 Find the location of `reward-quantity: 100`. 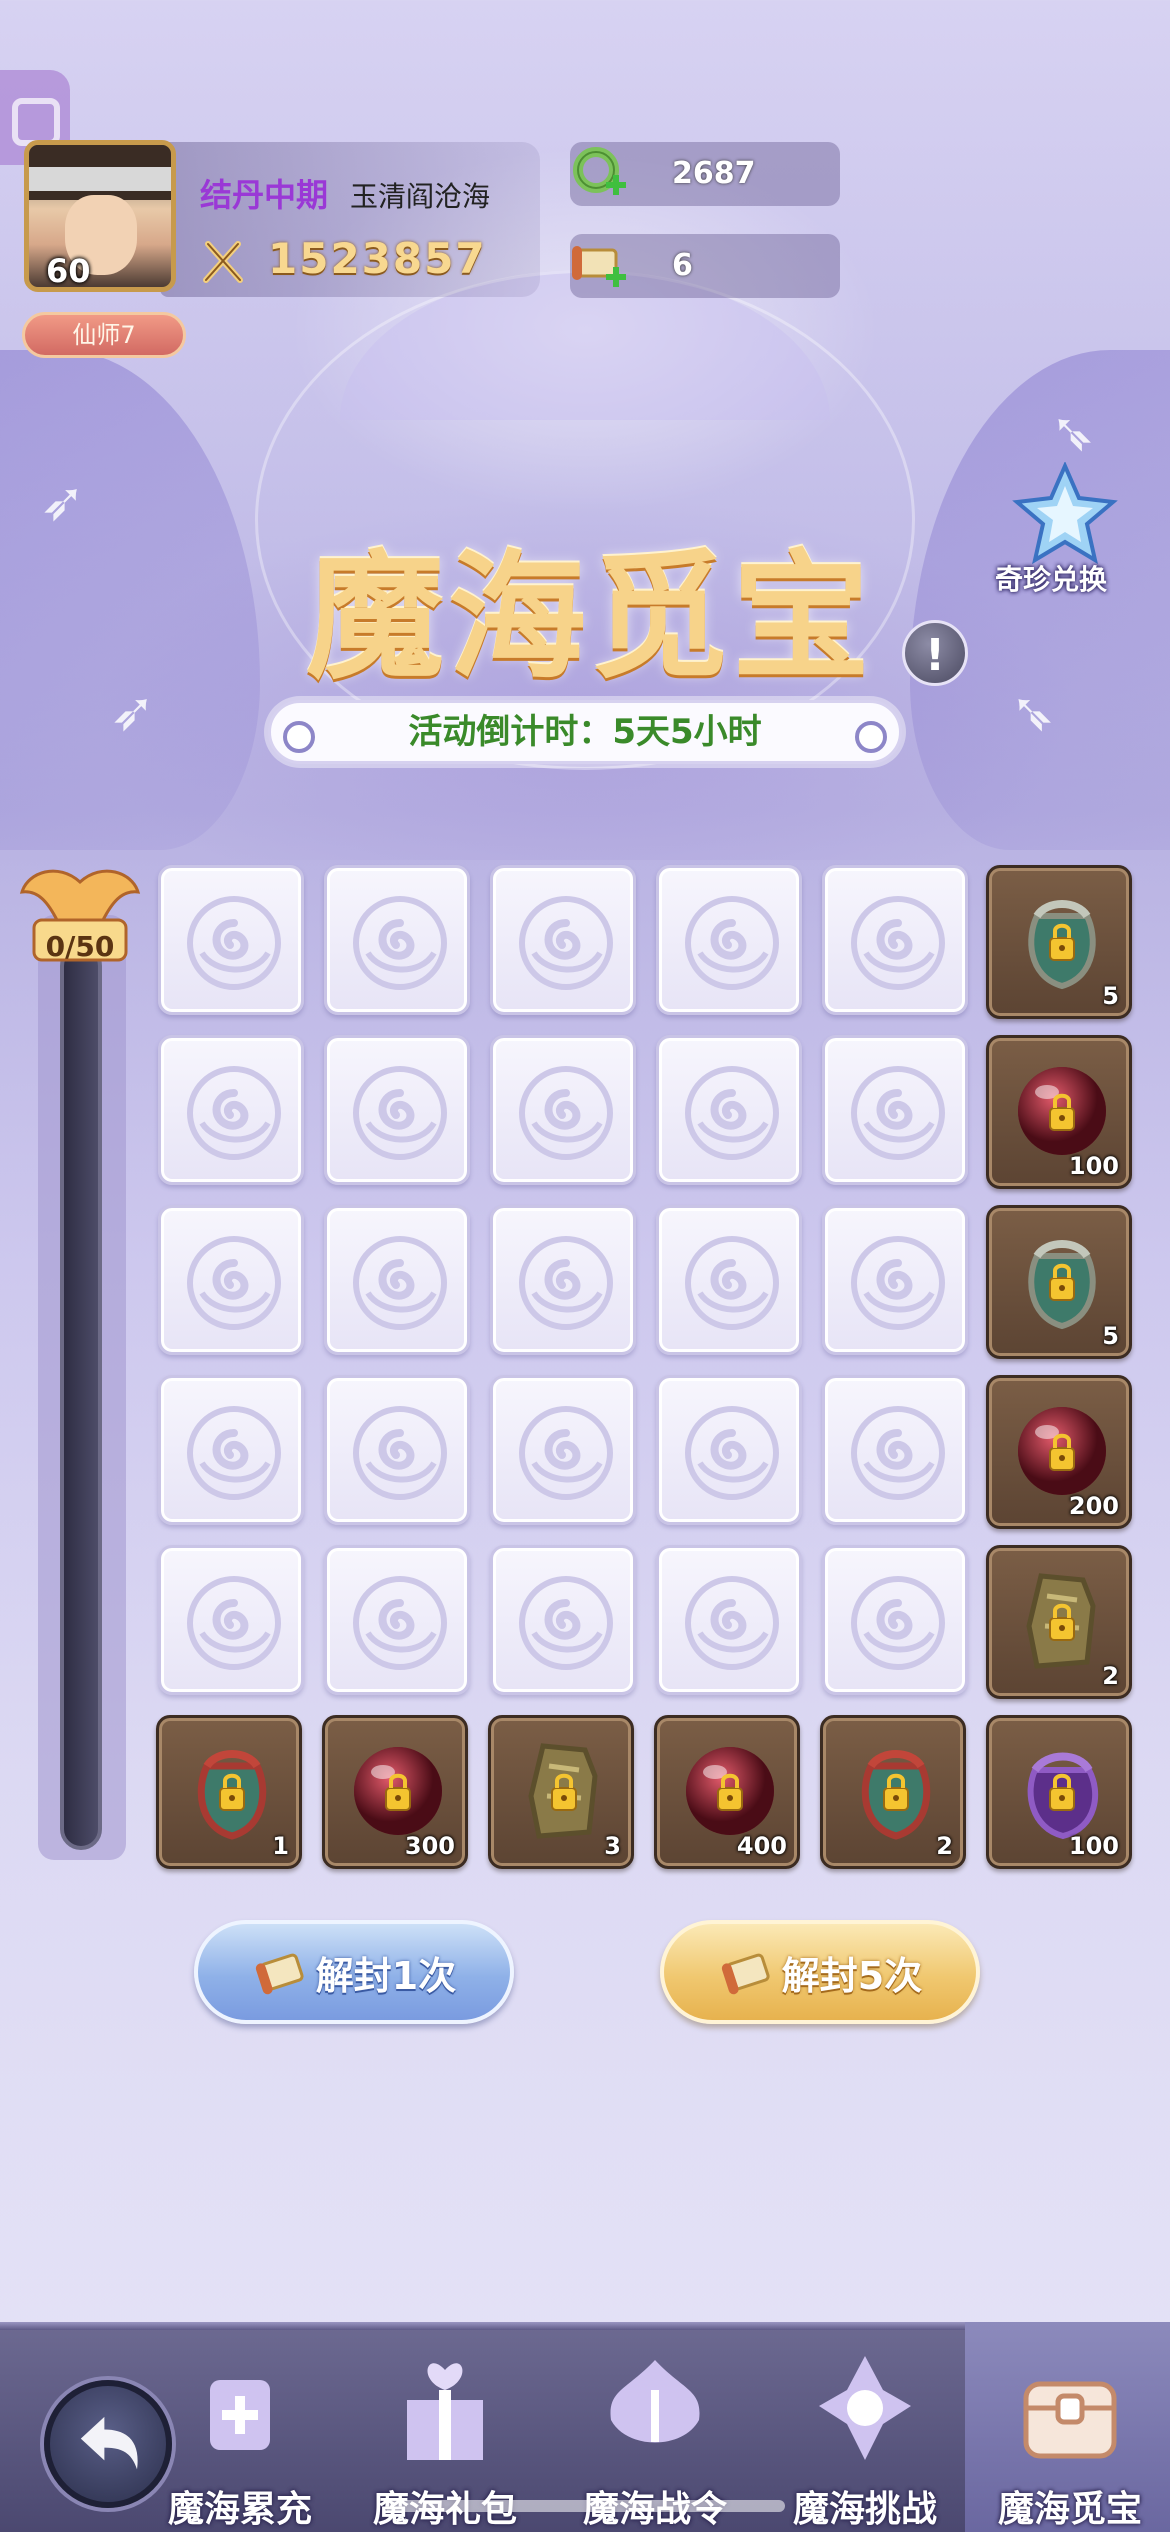

reward-quantity: 100 is located at coordinates (1093, 1166).